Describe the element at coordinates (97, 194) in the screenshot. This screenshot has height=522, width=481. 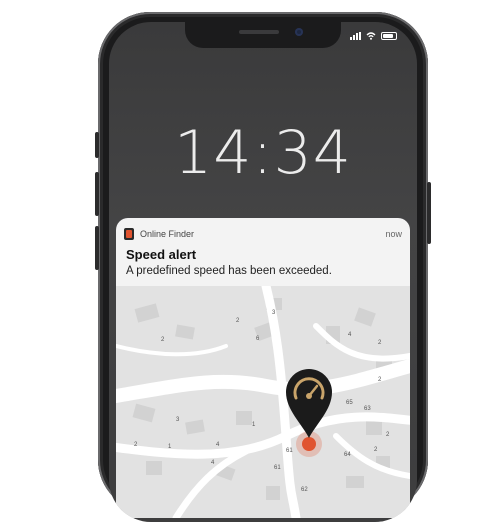
I see `volume-up-button` at that location.